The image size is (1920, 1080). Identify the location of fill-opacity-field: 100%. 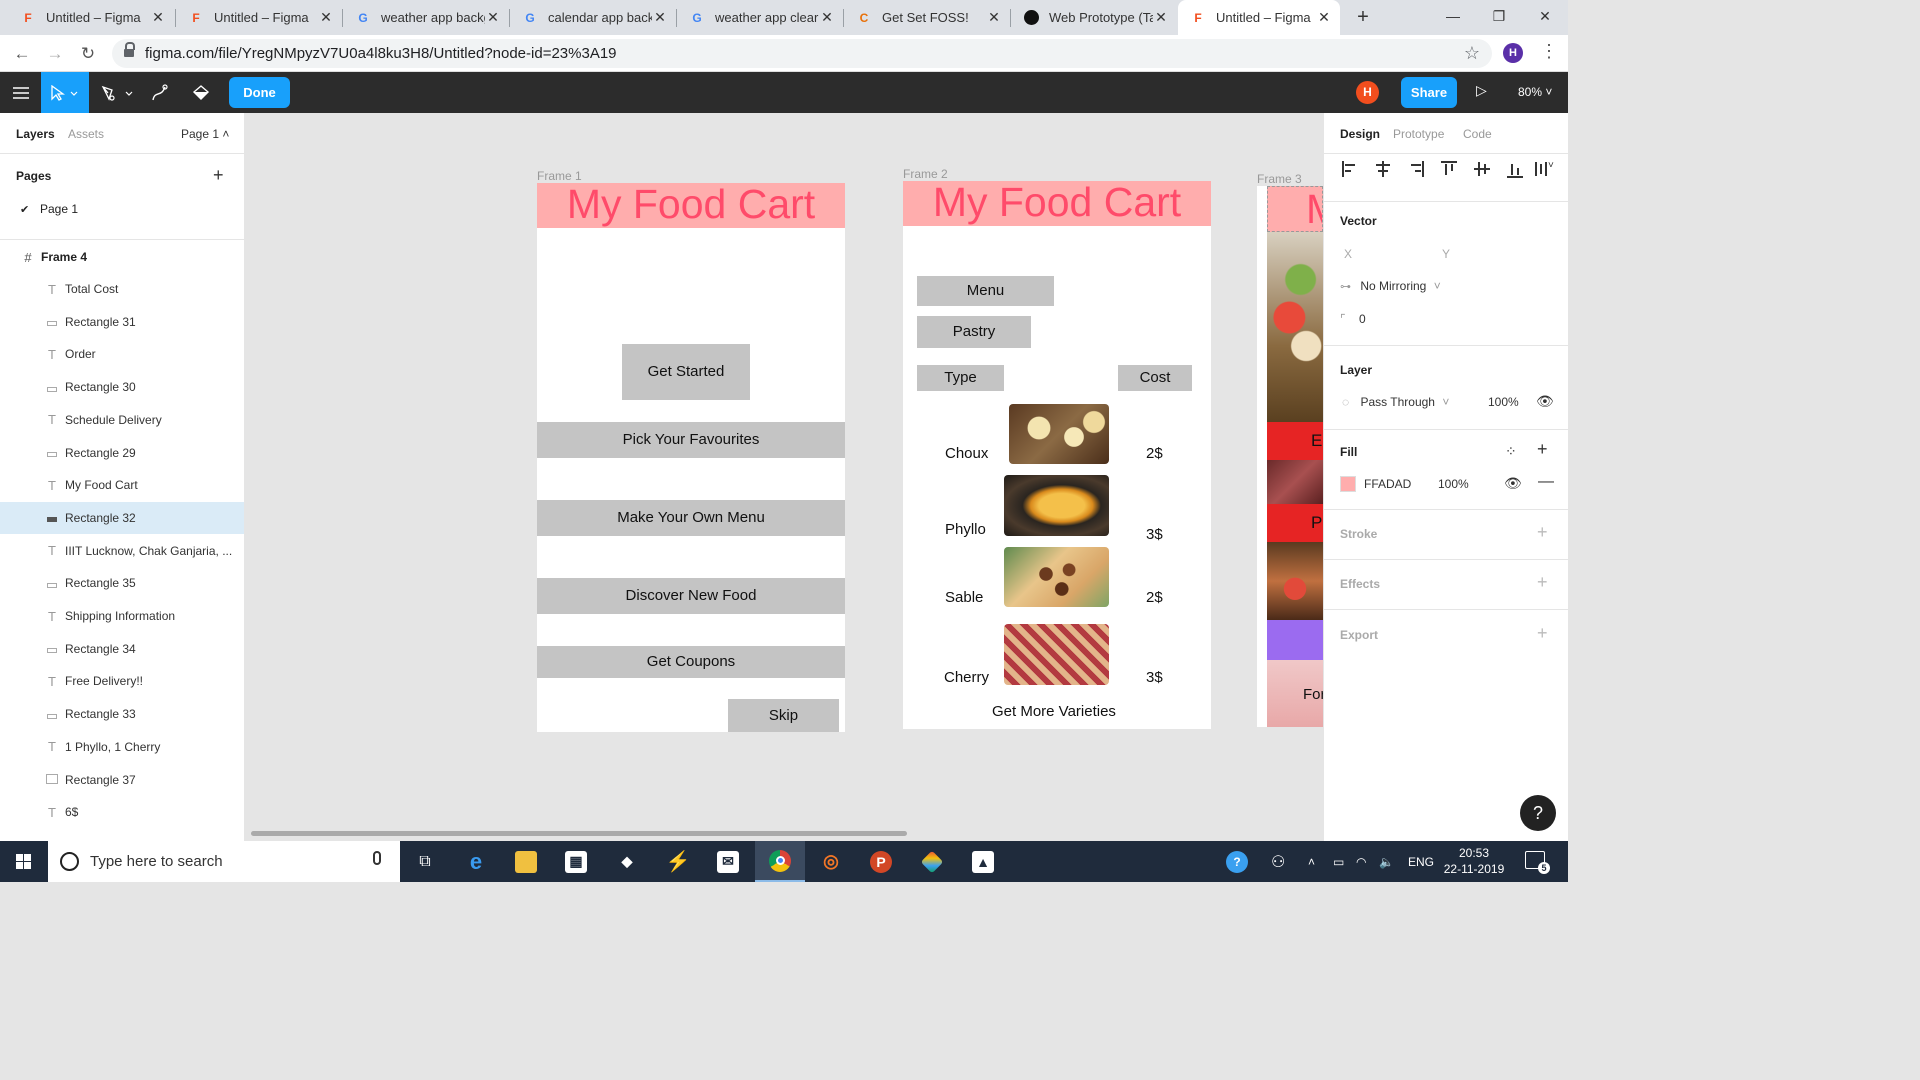
(1453, 484).